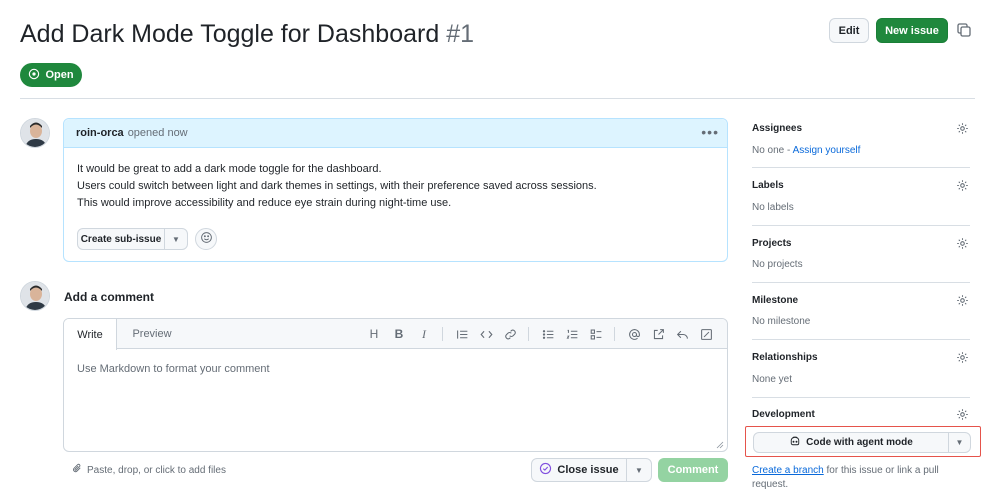 This screenshot has height=495, width=1000. Describe the element at coordinates (912, 30) in the screenshot. I see `new-issue-button: New issue` at that location.